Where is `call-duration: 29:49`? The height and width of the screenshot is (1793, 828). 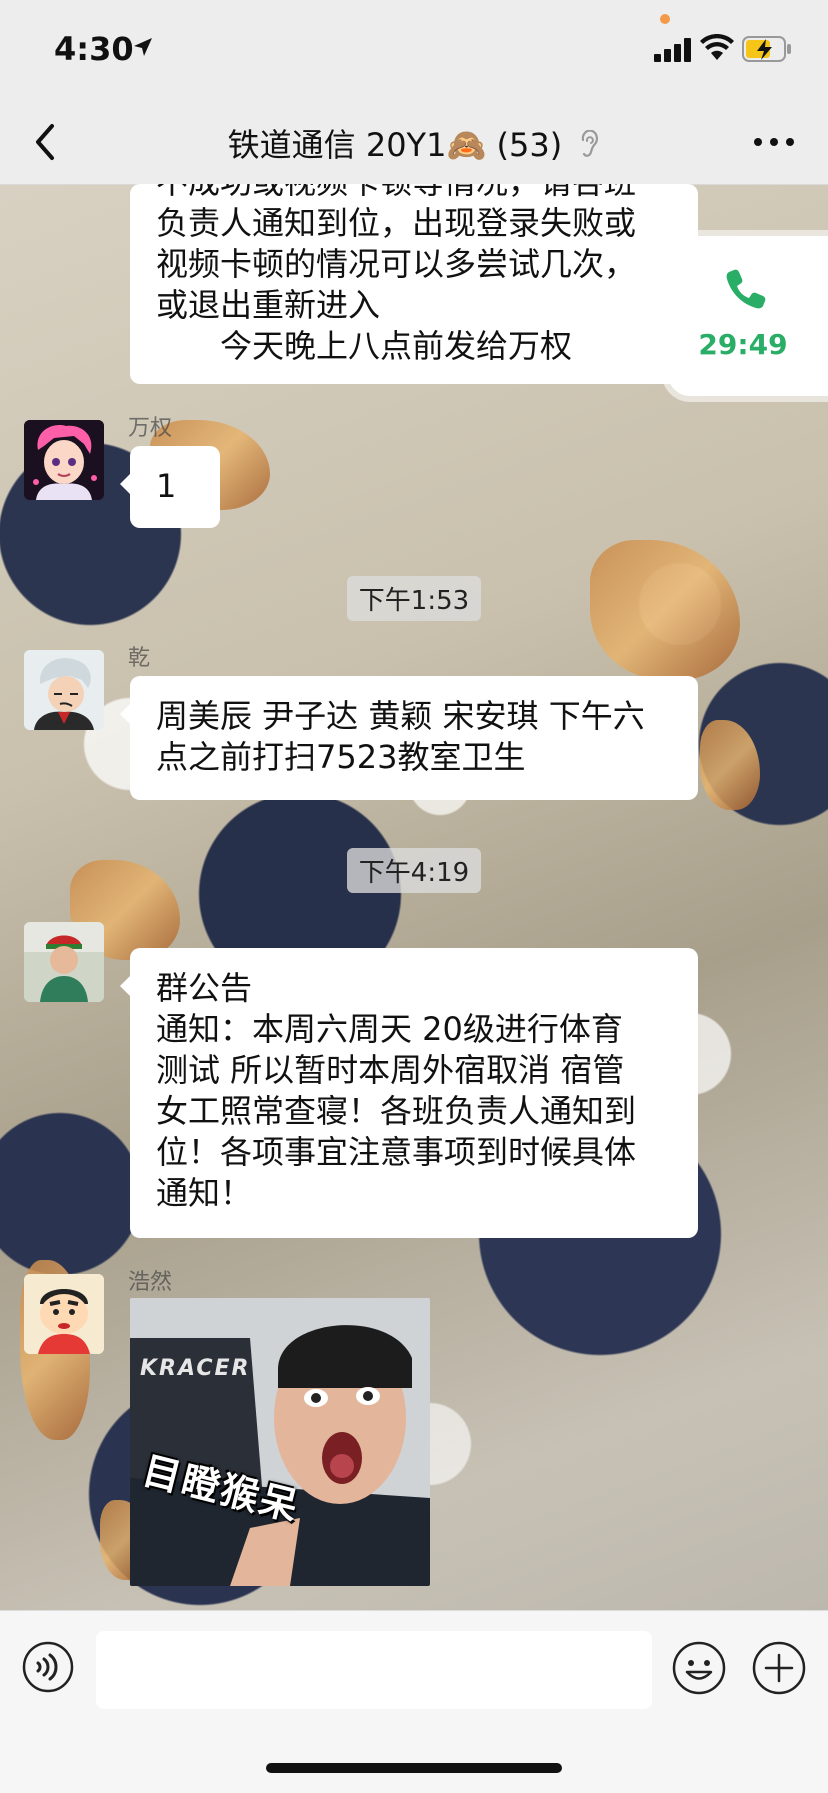
call-duration: 29:49 is located at coordinates (743, 344).